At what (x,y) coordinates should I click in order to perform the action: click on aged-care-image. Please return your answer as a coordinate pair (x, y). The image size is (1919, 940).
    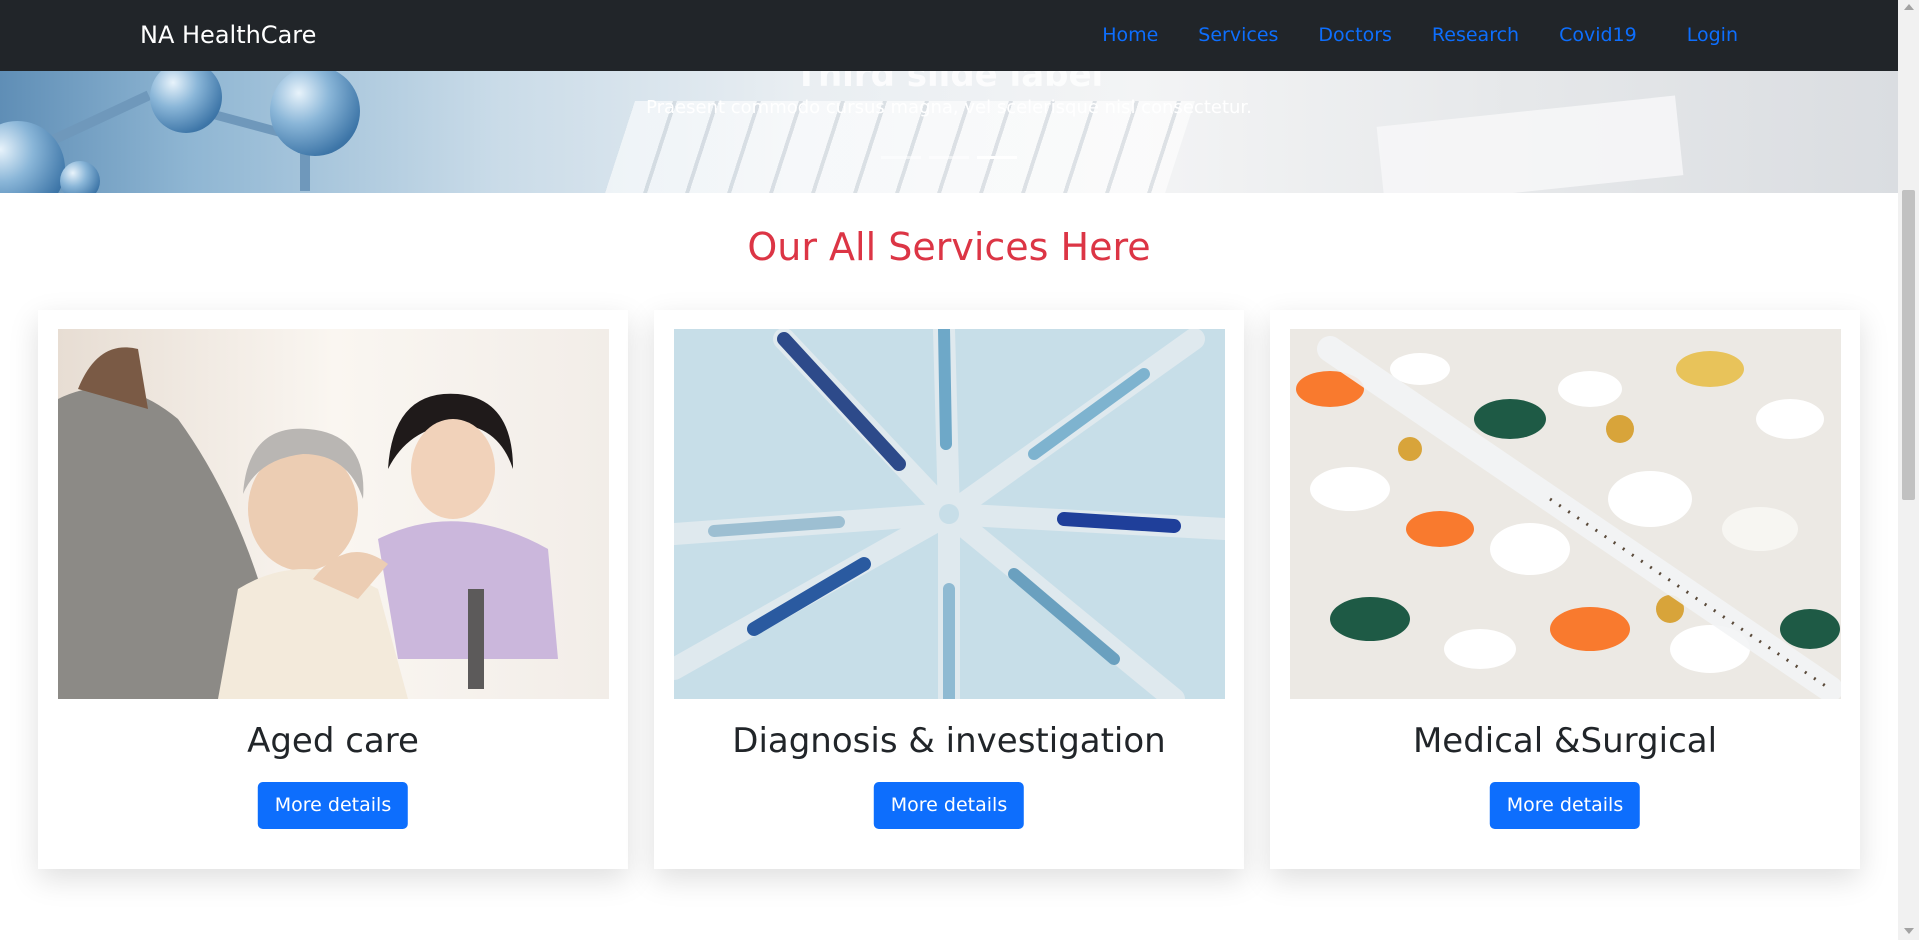
    Looking at the image, I should click on (333, 514).